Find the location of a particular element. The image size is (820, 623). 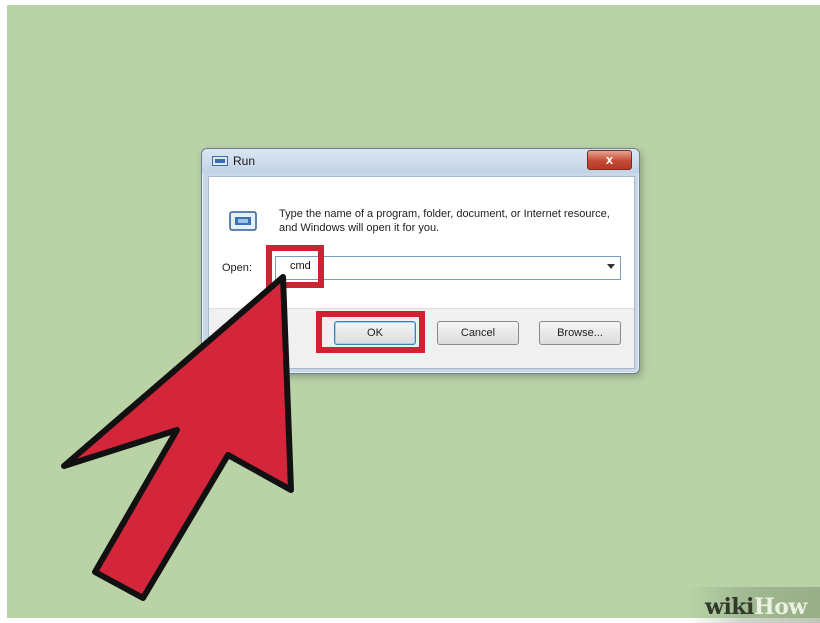

close-icon: x is located at coordinates (609, 159).